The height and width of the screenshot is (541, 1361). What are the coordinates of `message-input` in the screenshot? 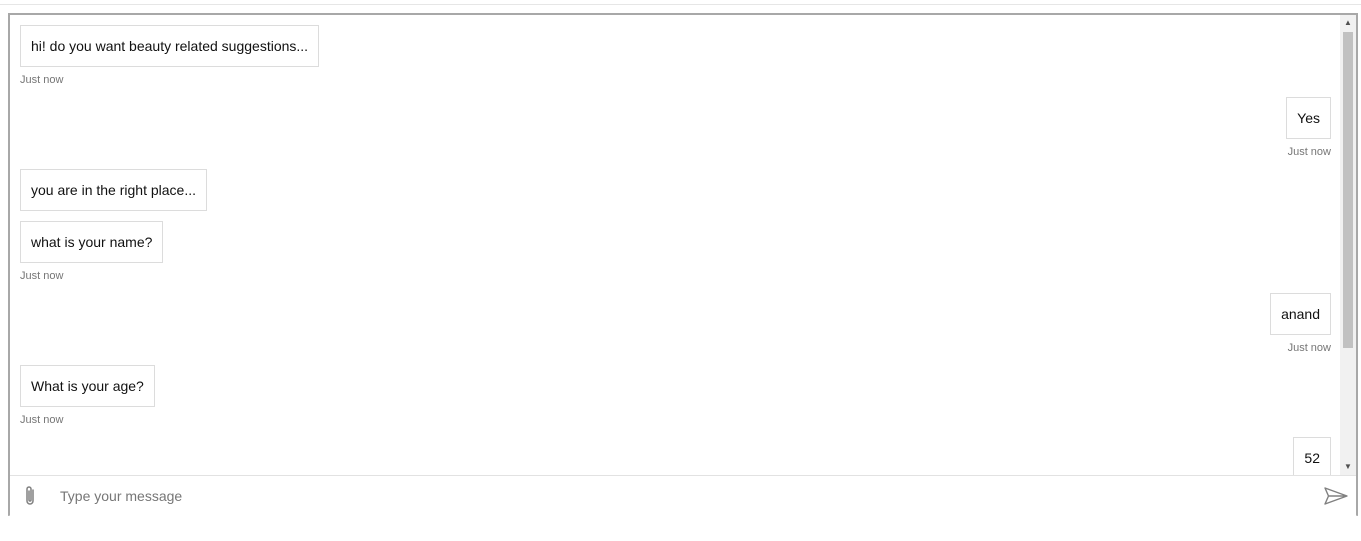 It's located at (685, 496).